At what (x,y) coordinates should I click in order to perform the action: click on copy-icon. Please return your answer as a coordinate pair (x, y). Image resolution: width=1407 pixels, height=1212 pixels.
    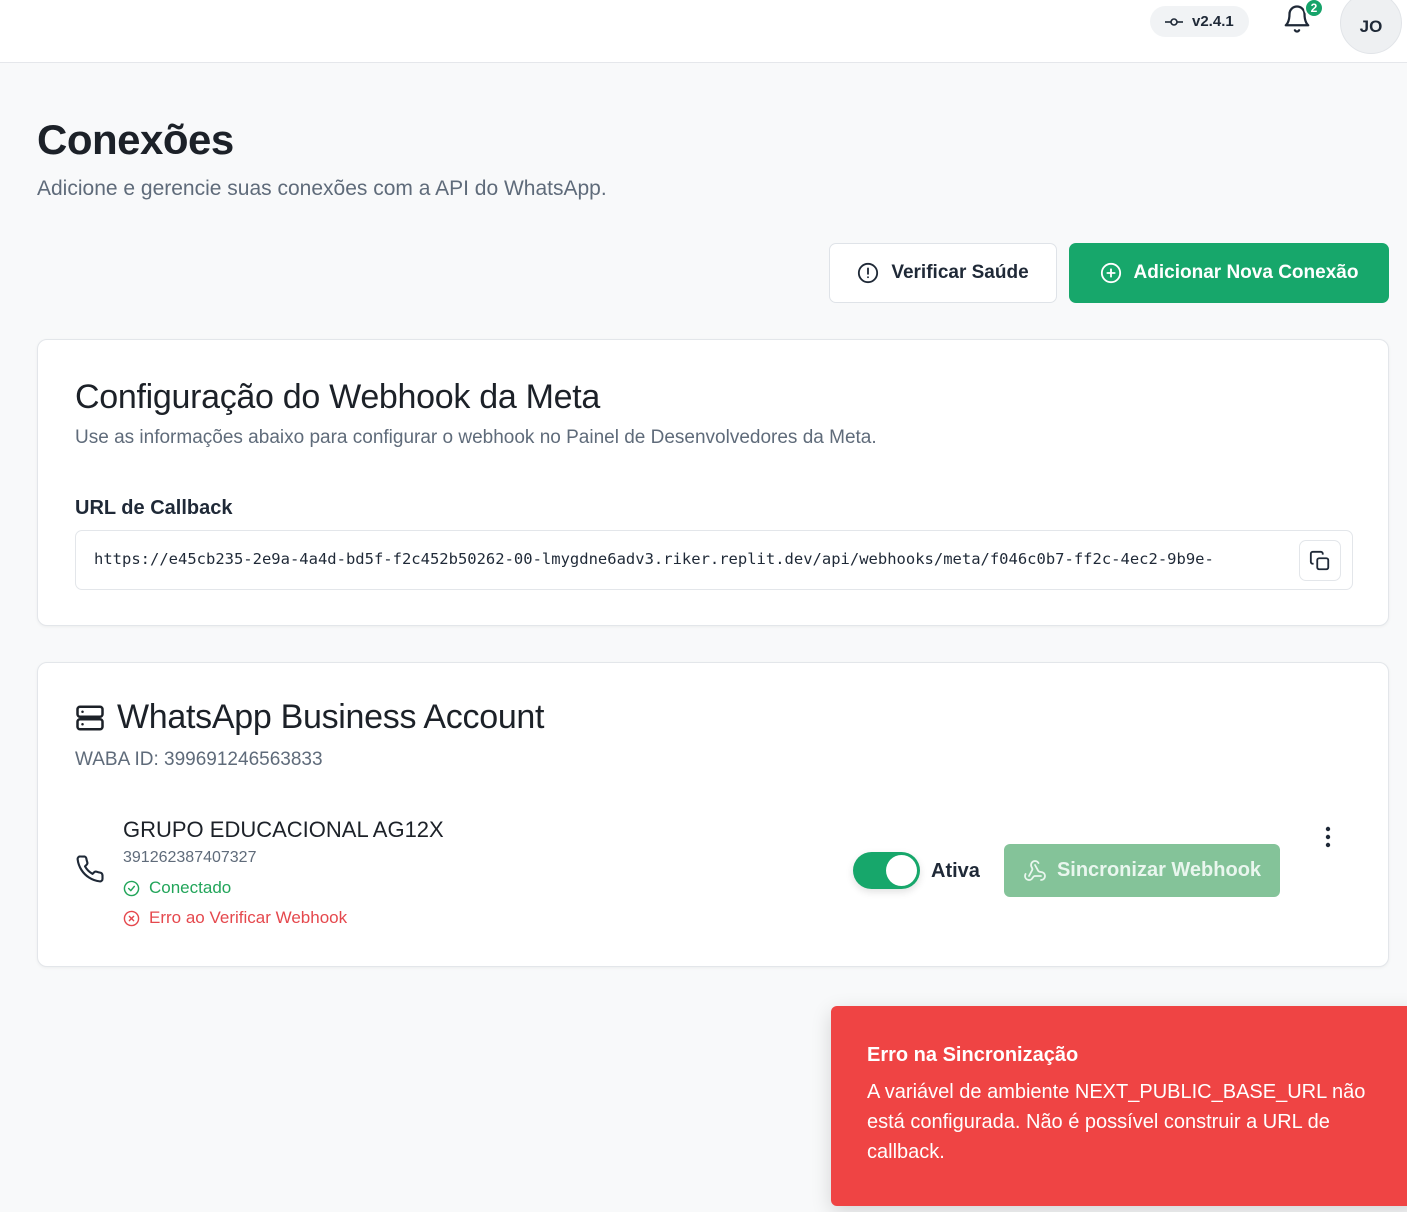
    Looking at the image, I should click on (1319, 560).